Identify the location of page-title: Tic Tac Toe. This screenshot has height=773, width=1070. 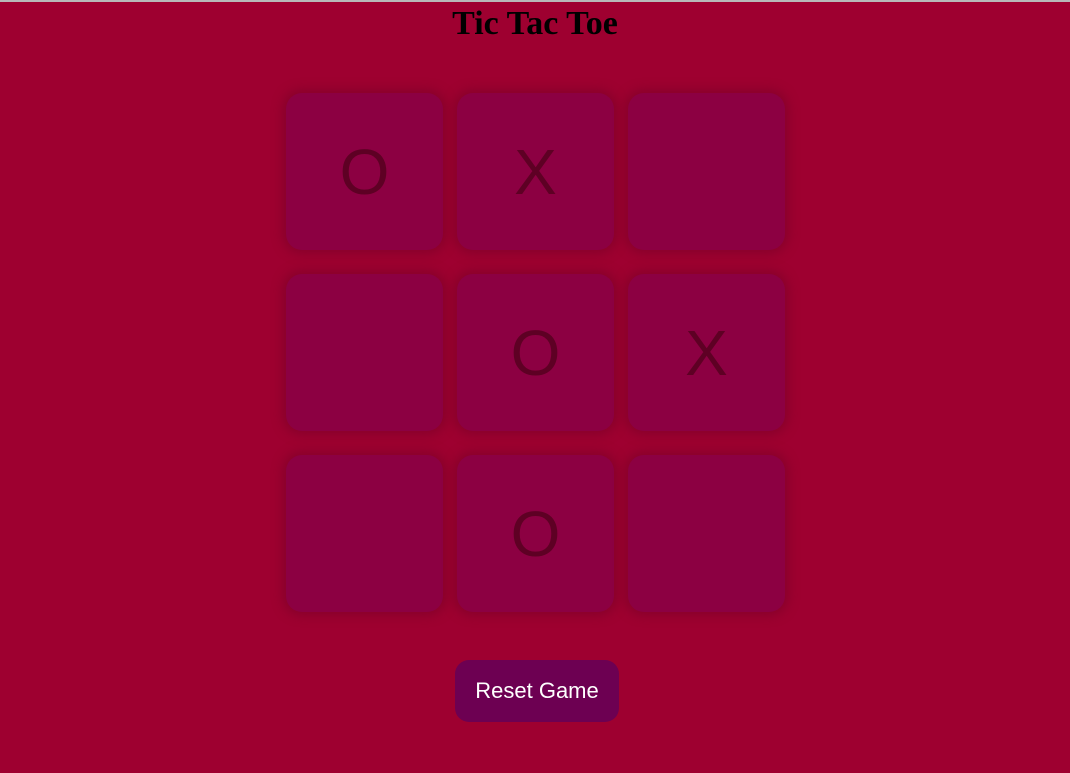
(535, 23).